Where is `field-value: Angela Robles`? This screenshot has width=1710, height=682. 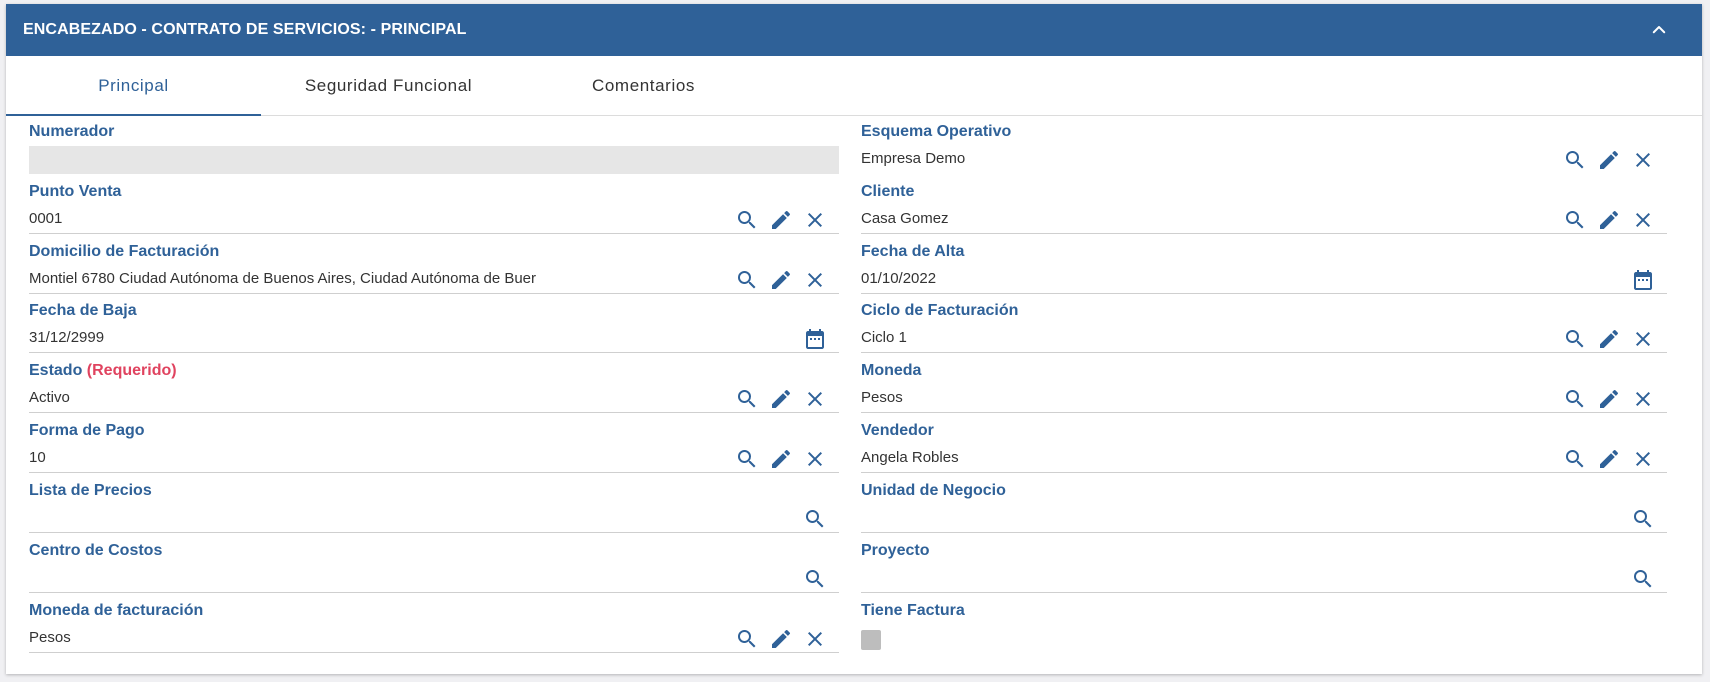 field-value: Angela Robles is located at coordinates (910, 457).